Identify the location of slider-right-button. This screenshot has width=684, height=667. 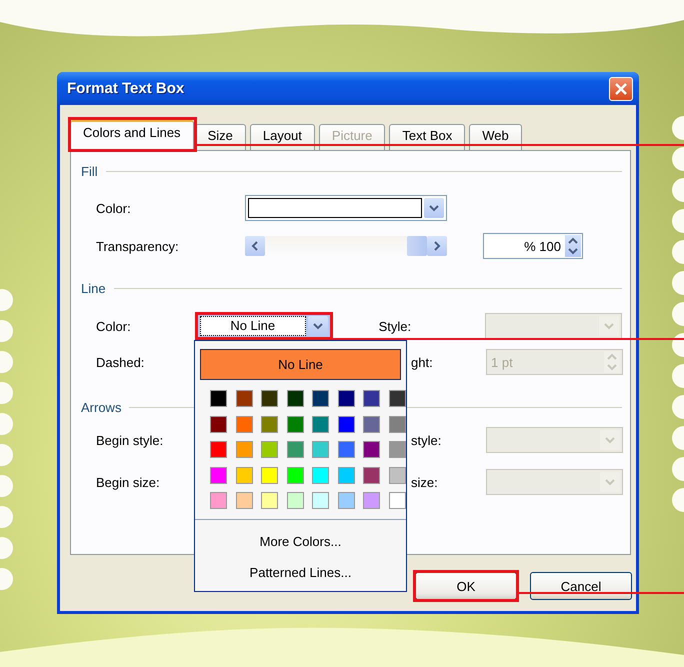
(437, 246).